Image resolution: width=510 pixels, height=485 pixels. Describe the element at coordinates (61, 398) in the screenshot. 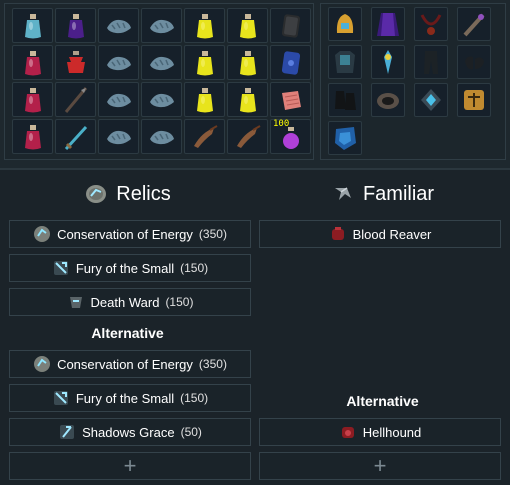

I see `fury-icon` at that location.